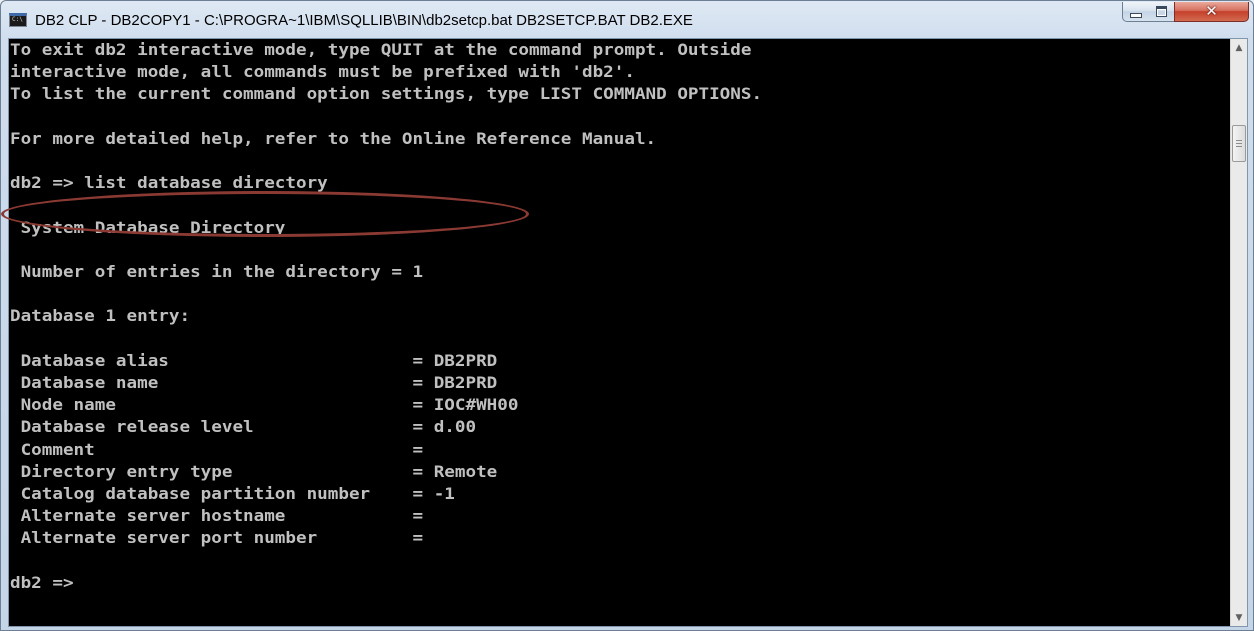 This screenshot has width=1254, height=631. What do you see at coordinates (217, 538) in the screenshot?
I see `console-line: Alternate server port number =` at bounding box center [217, 538].